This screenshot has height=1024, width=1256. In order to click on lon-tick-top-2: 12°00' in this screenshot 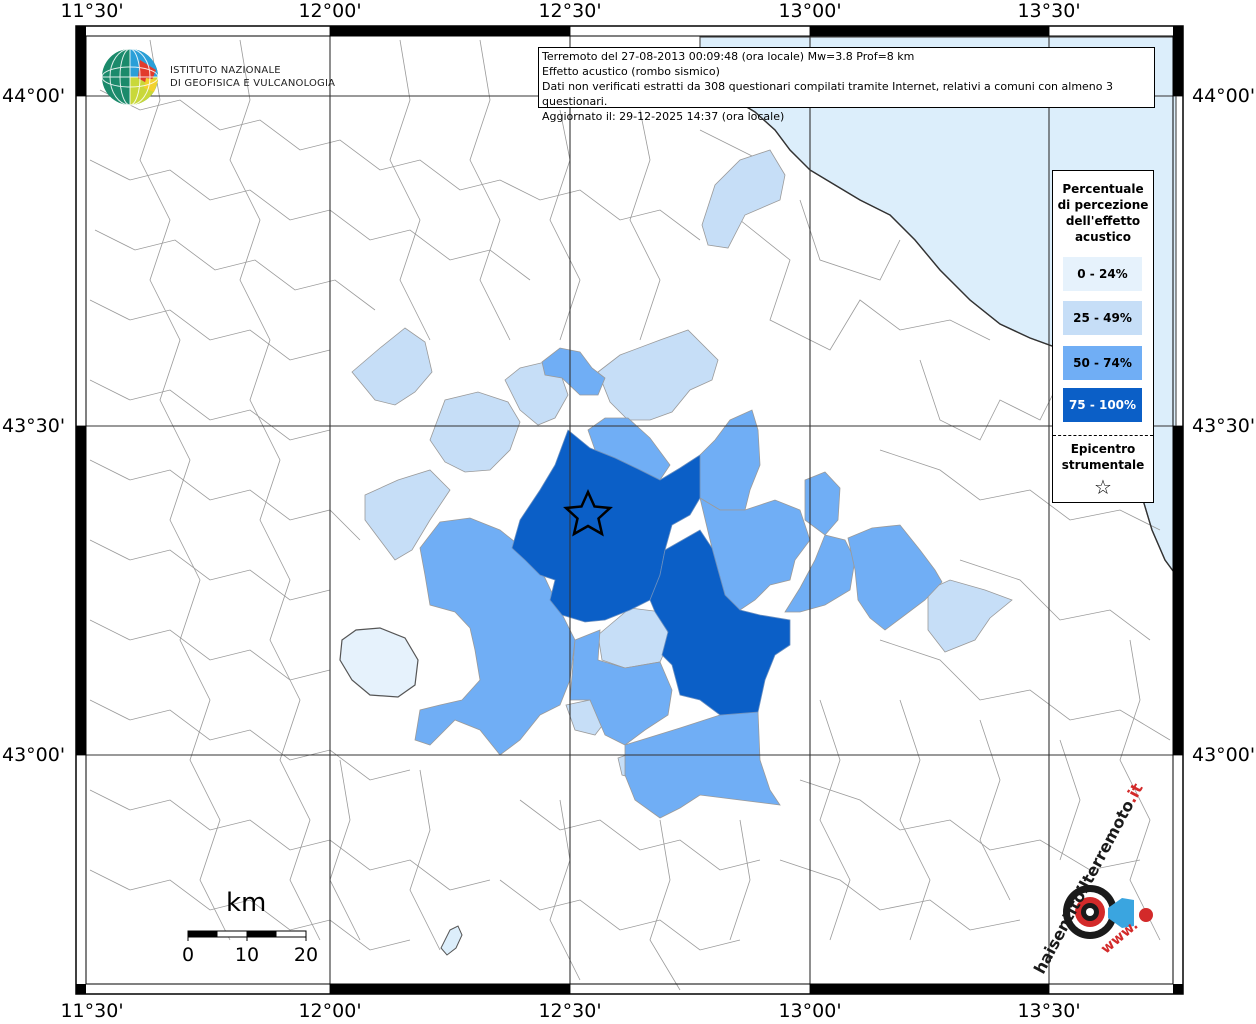, I will do `click(330, 11)`.